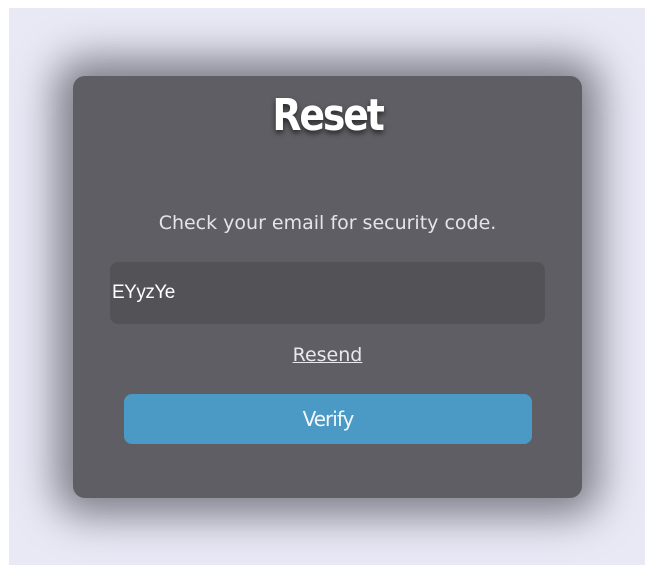  I want to click on page-title: Reset, so click(328, 115).